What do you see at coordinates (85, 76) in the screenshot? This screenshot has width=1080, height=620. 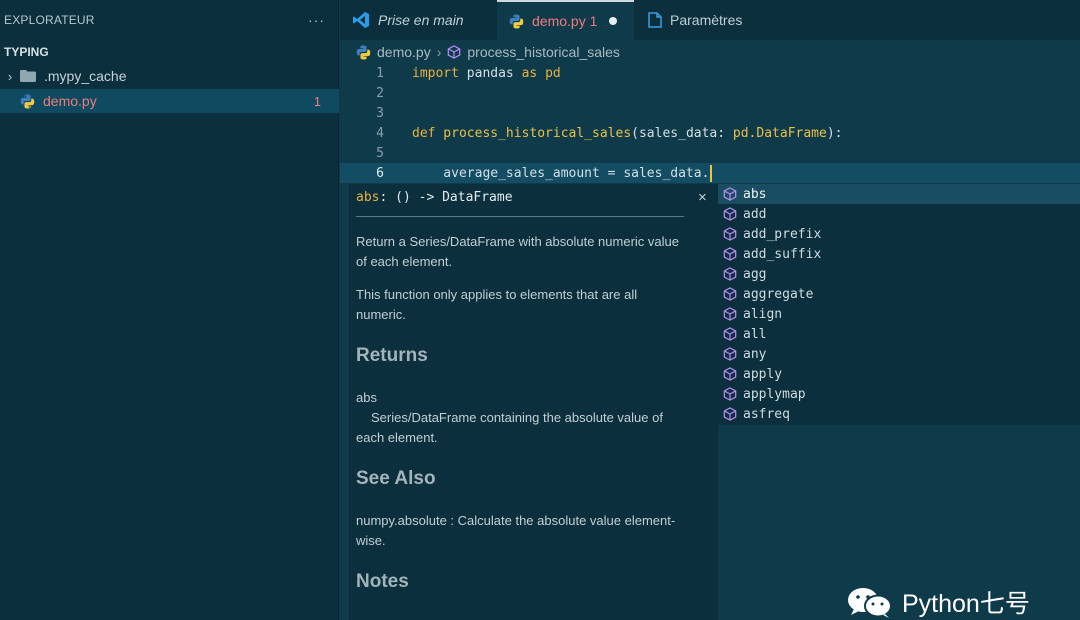 I see `tree-item-label: .mypy_cache` at bounding box center [85, 76].